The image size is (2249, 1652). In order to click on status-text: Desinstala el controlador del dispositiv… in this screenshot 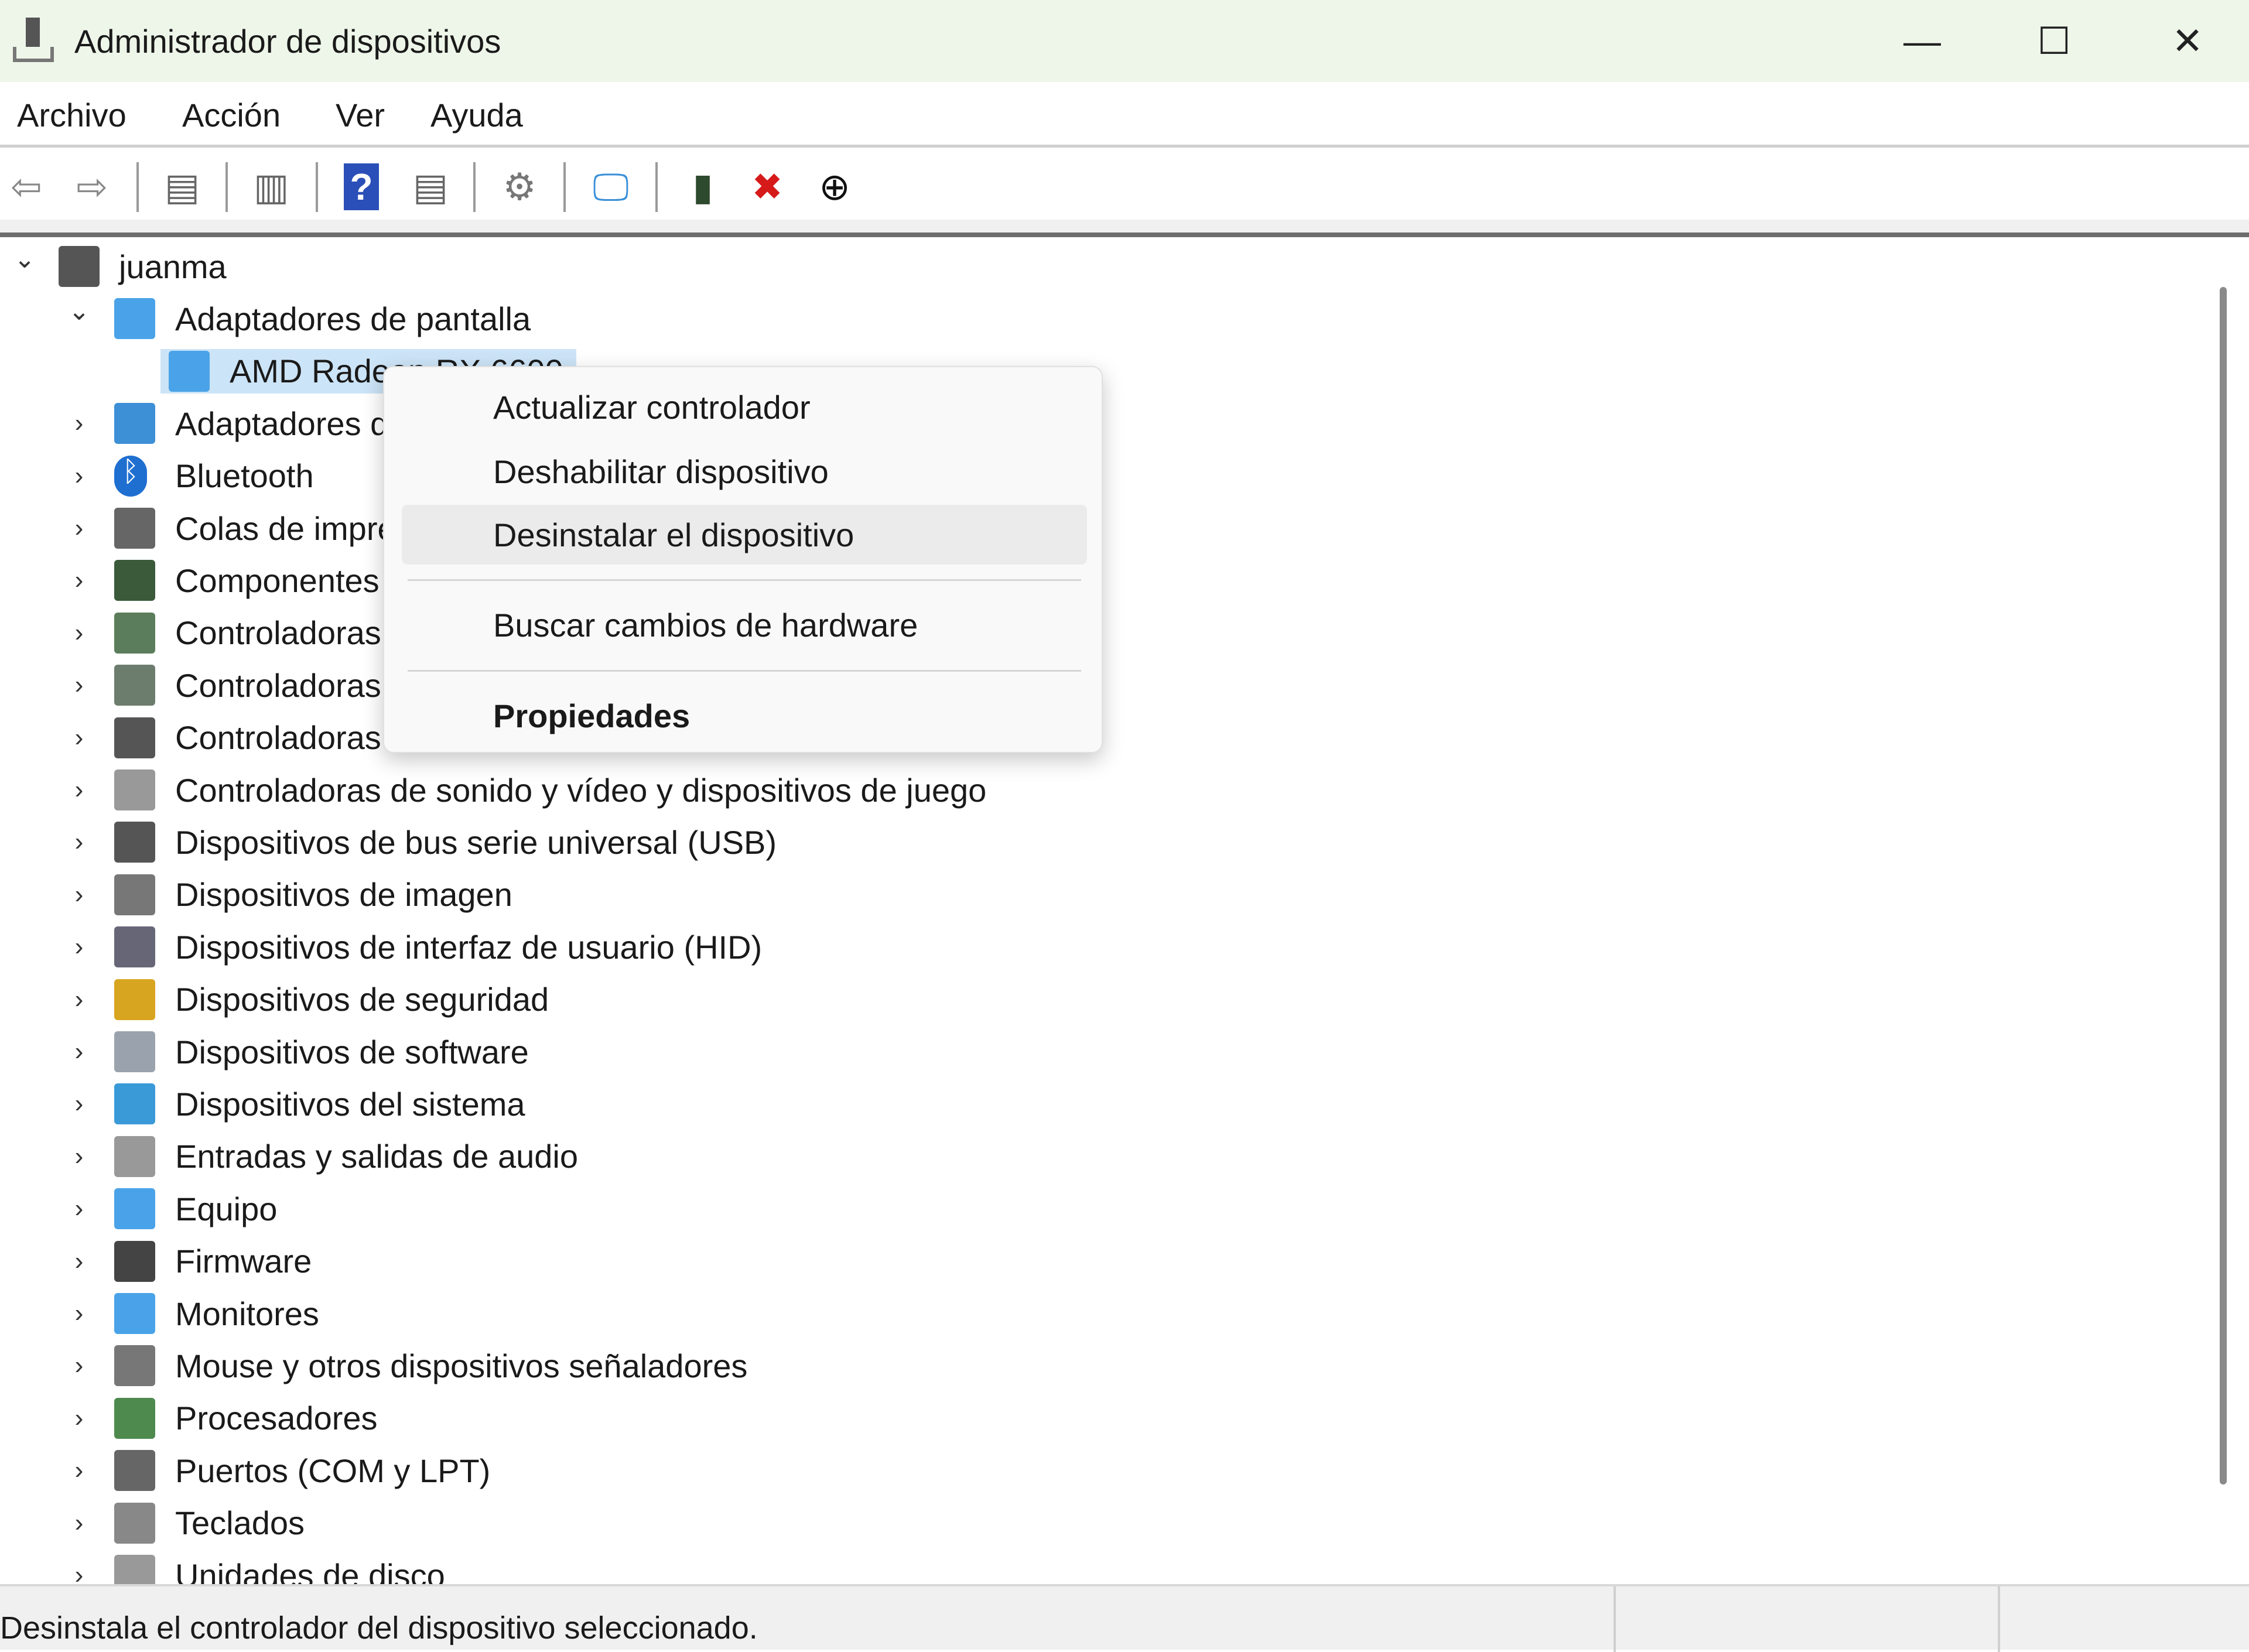, I will do `click(379, 1628)`.